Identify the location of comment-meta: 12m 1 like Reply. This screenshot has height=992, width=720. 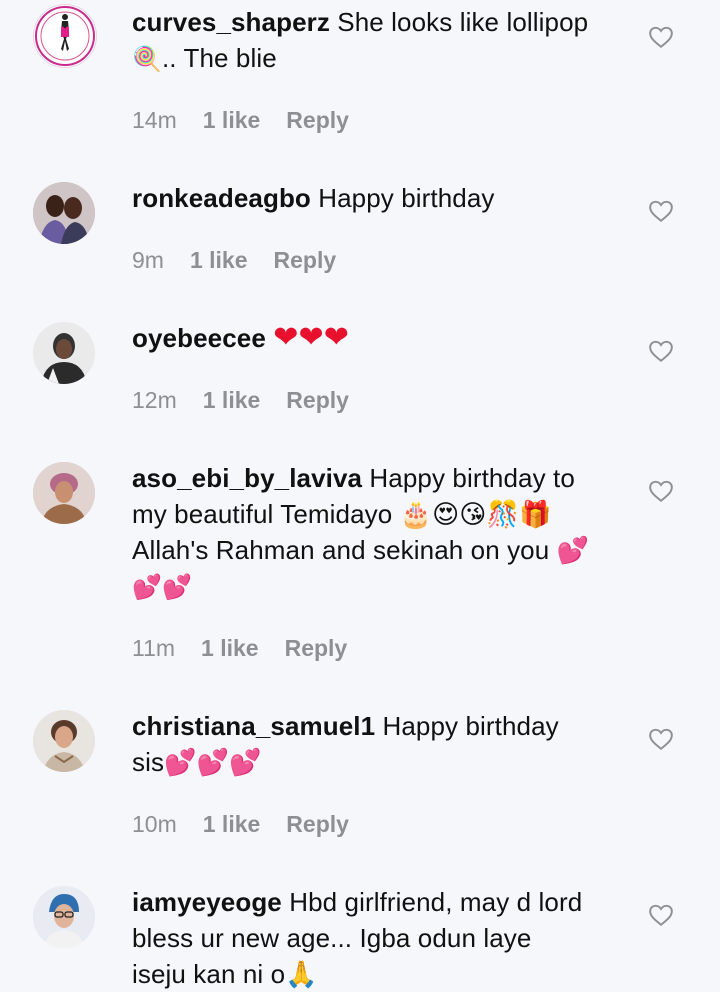
(240, 400).